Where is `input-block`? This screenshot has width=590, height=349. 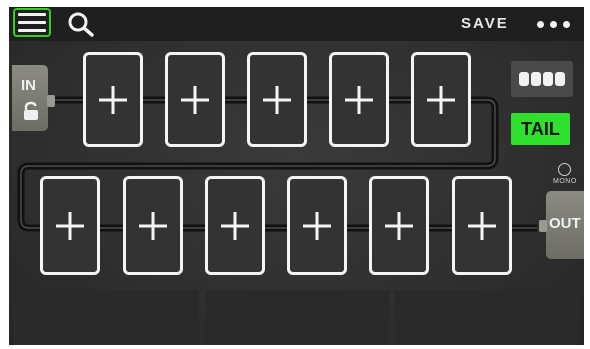
input-block is located at coordinates (30, 98).